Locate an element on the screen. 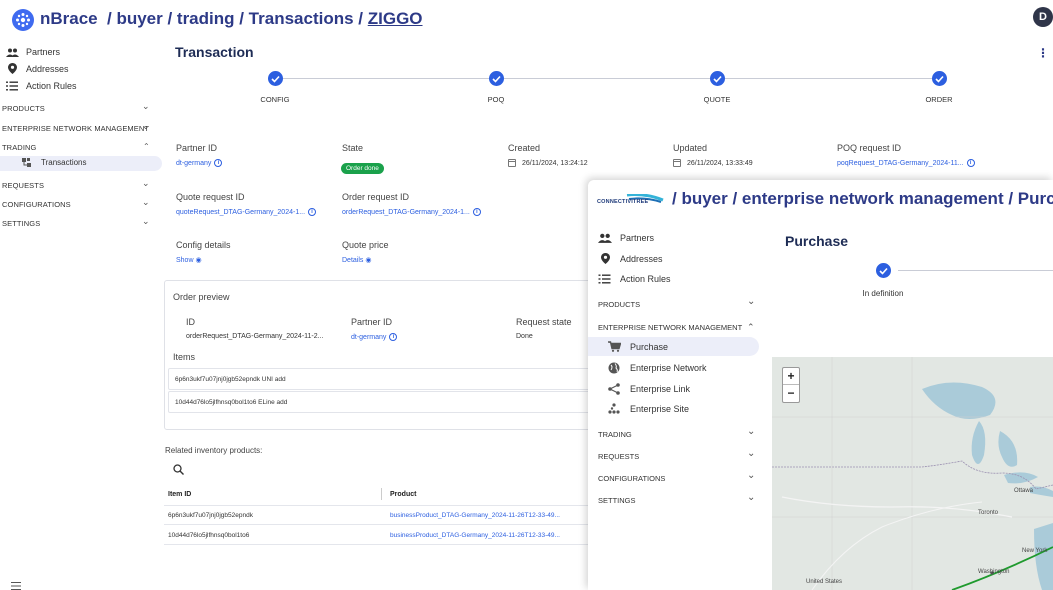 Image resolution: width=1053 pixels, height=590 pixels. status-badge: Order done is located at coordinates (362, 166).